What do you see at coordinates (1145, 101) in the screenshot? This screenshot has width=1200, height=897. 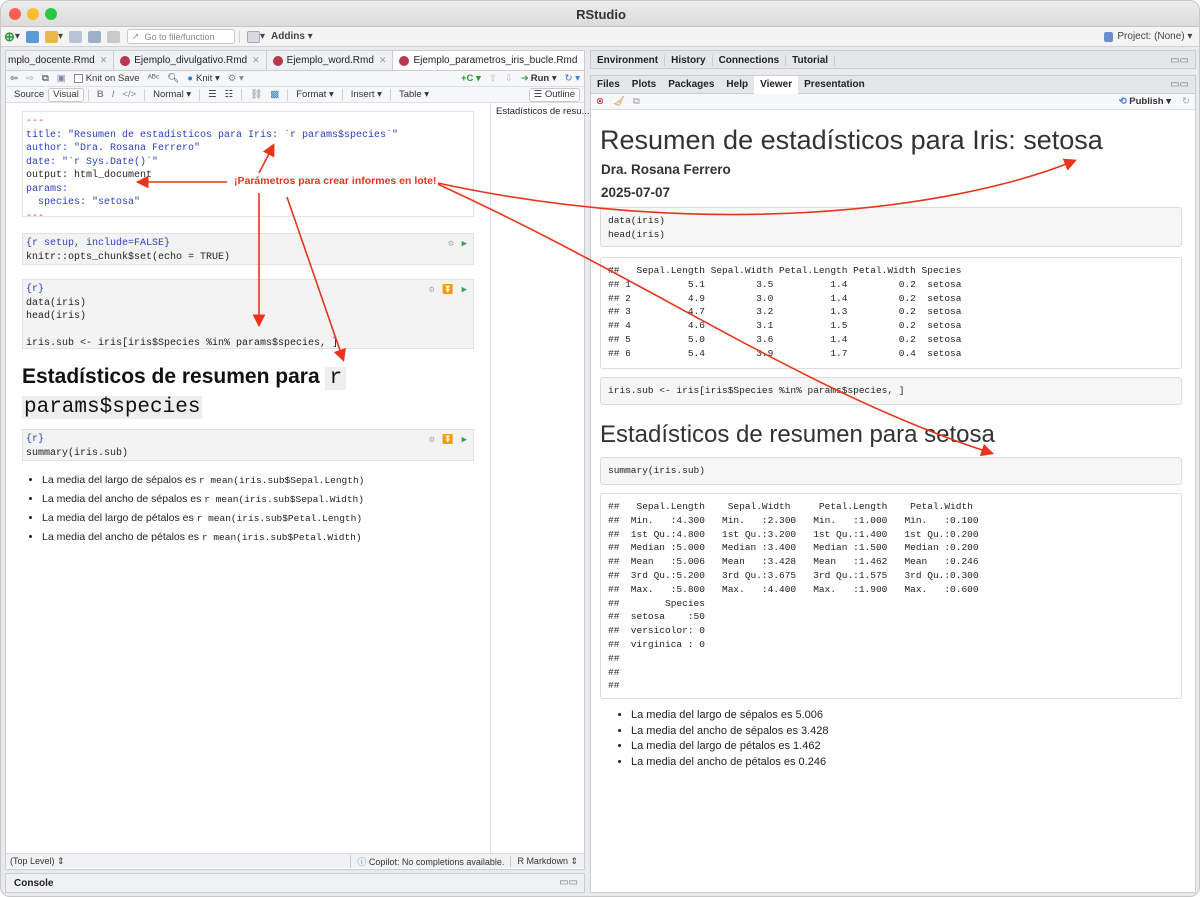 I see `publish-button: ⟲ Publish ▾` at bounding box center [1145, 101].